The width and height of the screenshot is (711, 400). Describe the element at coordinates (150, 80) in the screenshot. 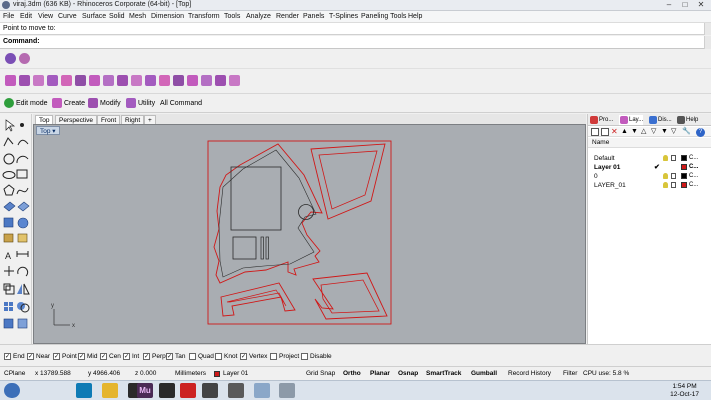

I see `tool-11-icon` at that location.